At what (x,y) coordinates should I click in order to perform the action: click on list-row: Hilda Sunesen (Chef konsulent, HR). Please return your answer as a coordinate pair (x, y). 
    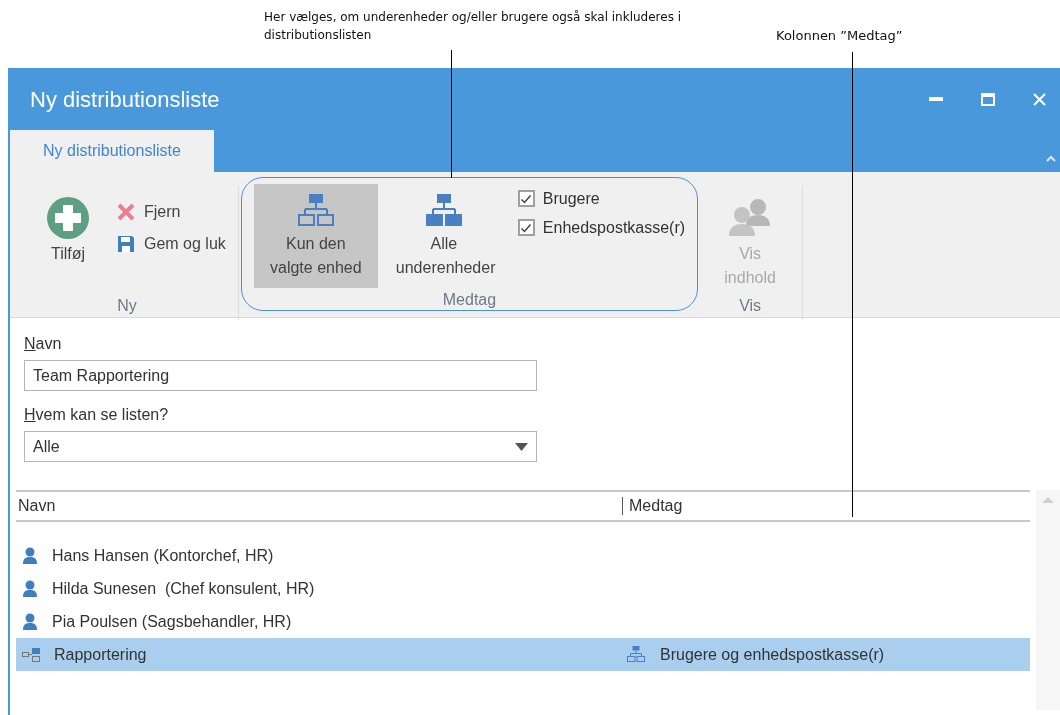
    Looking at the image, I should click on (523, 588).